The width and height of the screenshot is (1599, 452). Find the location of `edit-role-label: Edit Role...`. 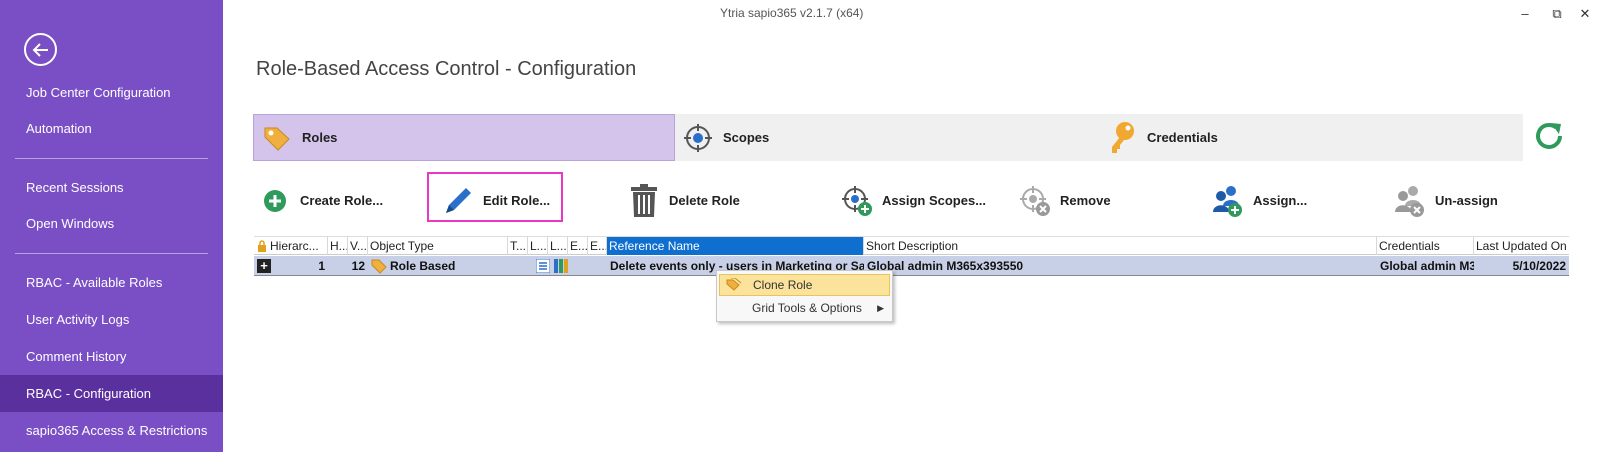

edit-role-label: Edit Role... is located at coordinates (517, 200).